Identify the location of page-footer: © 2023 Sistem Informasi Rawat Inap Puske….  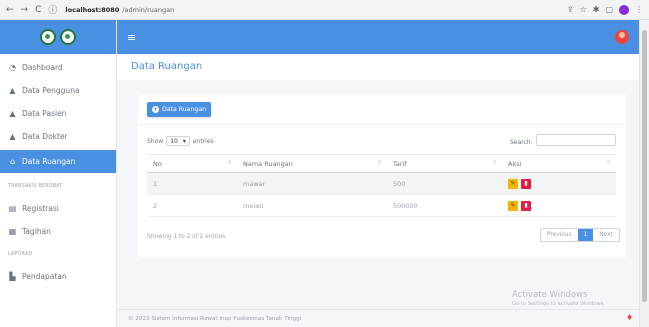
(378, 318).